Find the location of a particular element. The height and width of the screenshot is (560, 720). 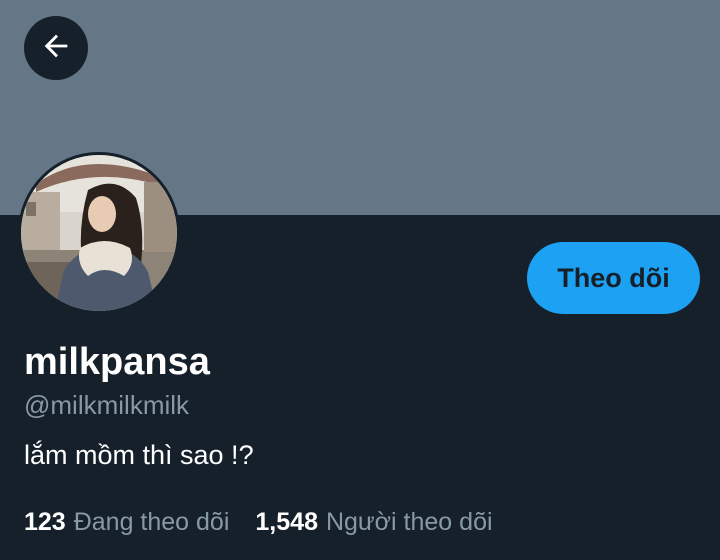

avatar-photo is located at coordinates (99, 233).